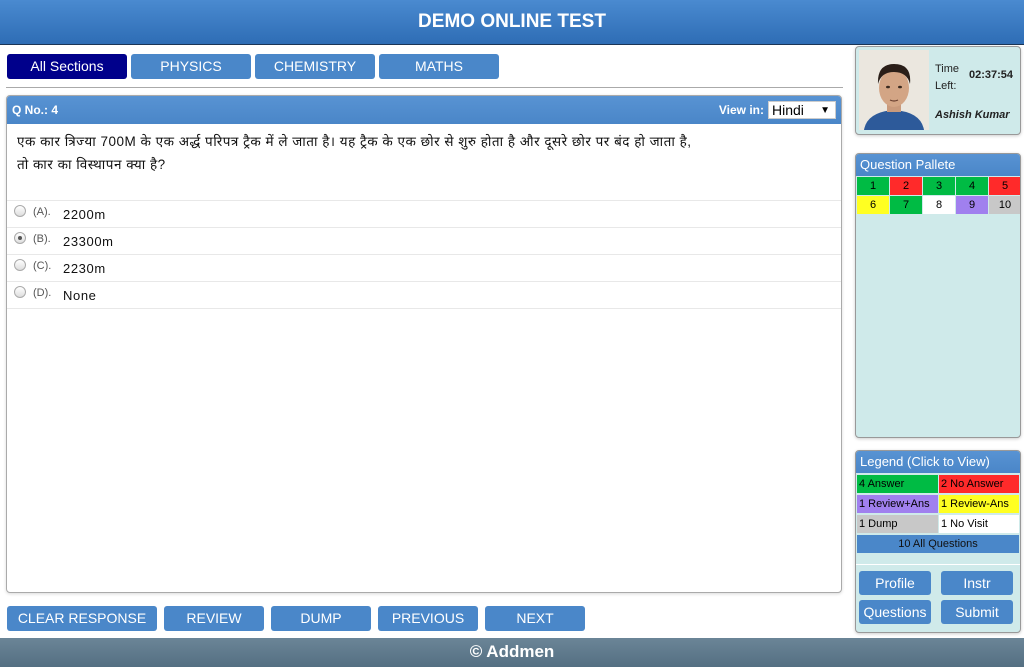 The image size is (1024, 667). What do you see at coordinates (897, 484) in the screenshot?
I see `legend-item: 4 Answer` at bounding box center [897, 484].